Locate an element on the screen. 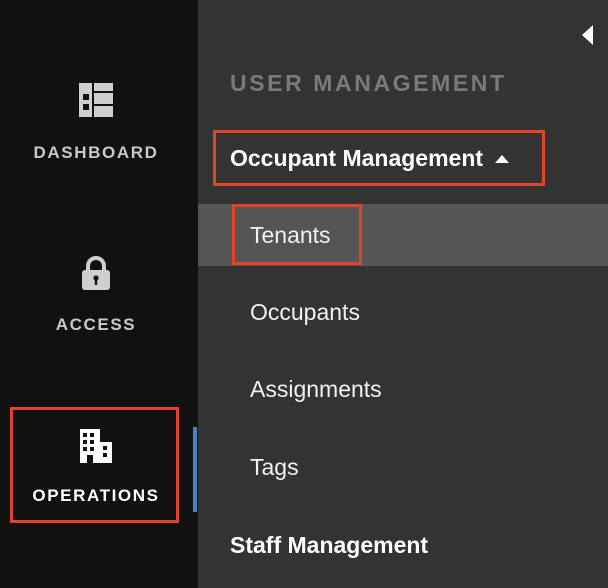 This screenshot has width=608, height=588. section-title: USER MANAGEMENT is located at coordinates (368, 83).